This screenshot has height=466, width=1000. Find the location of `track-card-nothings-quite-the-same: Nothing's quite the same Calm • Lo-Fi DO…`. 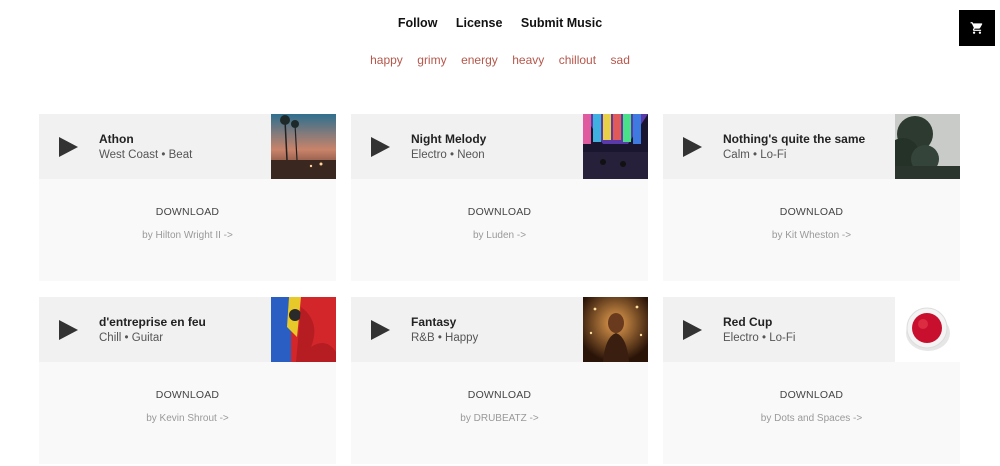

track-card-nothings-quite-the-same: Nothing's quite the same Calm • Lo-Fi DO… is located at coordinates (811, 197).